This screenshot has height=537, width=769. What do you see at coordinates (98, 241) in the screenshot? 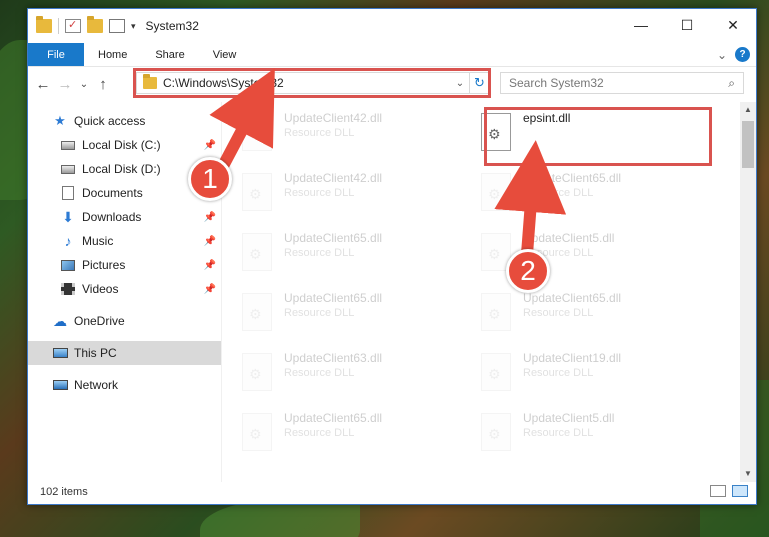
I see `sidebar-item-label: Music` at bounding box center [98, 241].